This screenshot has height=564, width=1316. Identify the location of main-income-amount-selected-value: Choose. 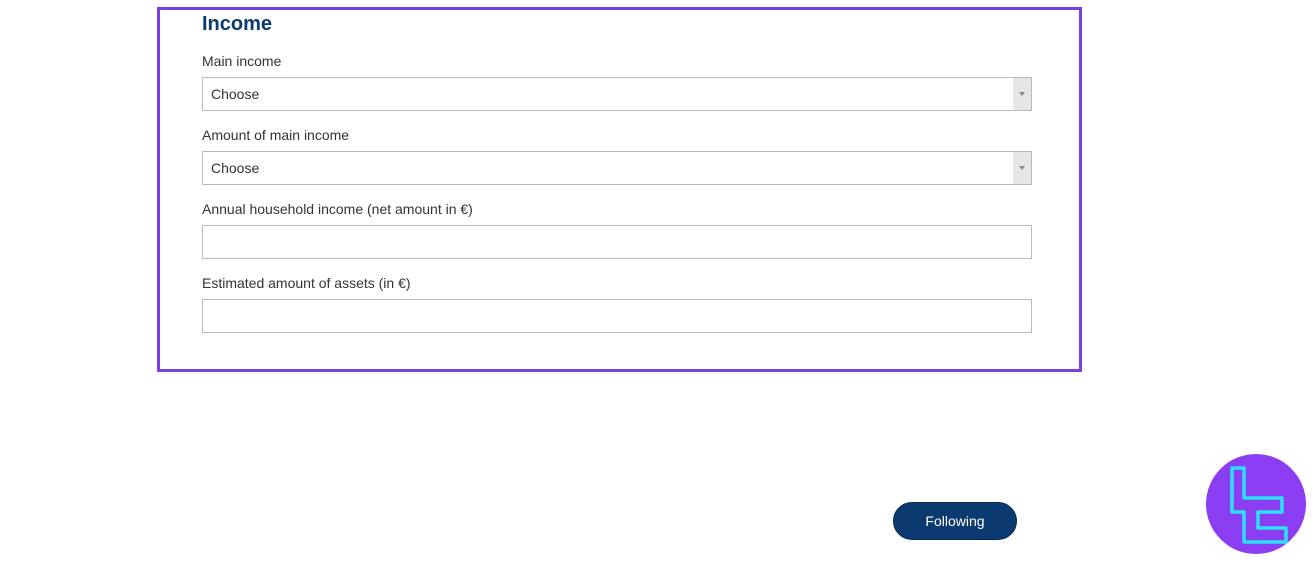
(235, 168).